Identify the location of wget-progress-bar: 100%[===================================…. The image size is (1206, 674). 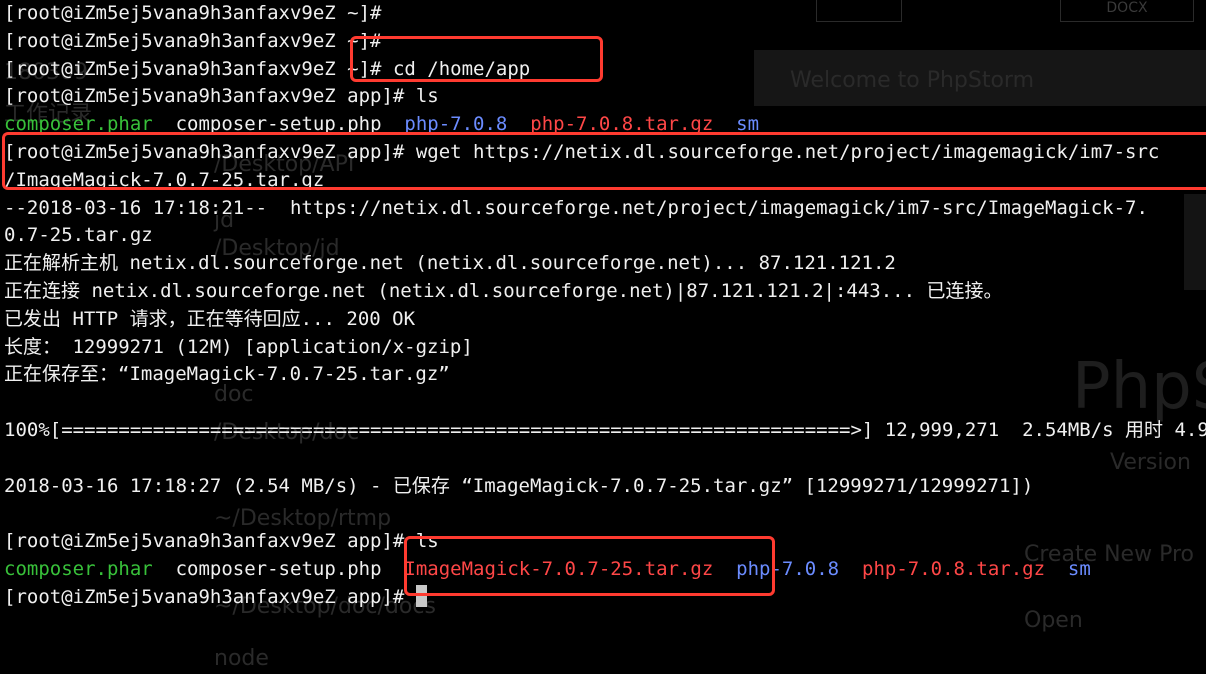
(605, 429).